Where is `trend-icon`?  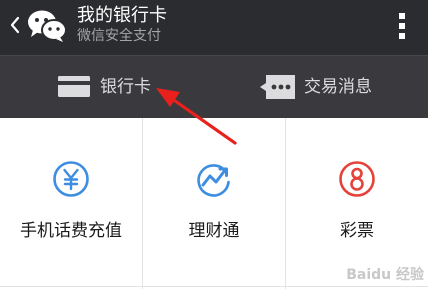
trend-icon is located at coordinates (213, 180).